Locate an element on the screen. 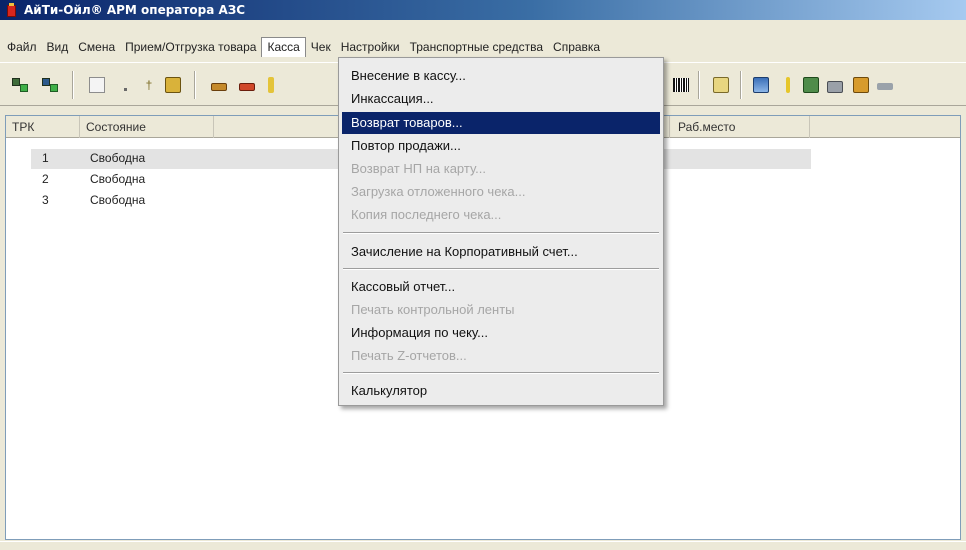  status-bar is located at coordinates (483, 545).